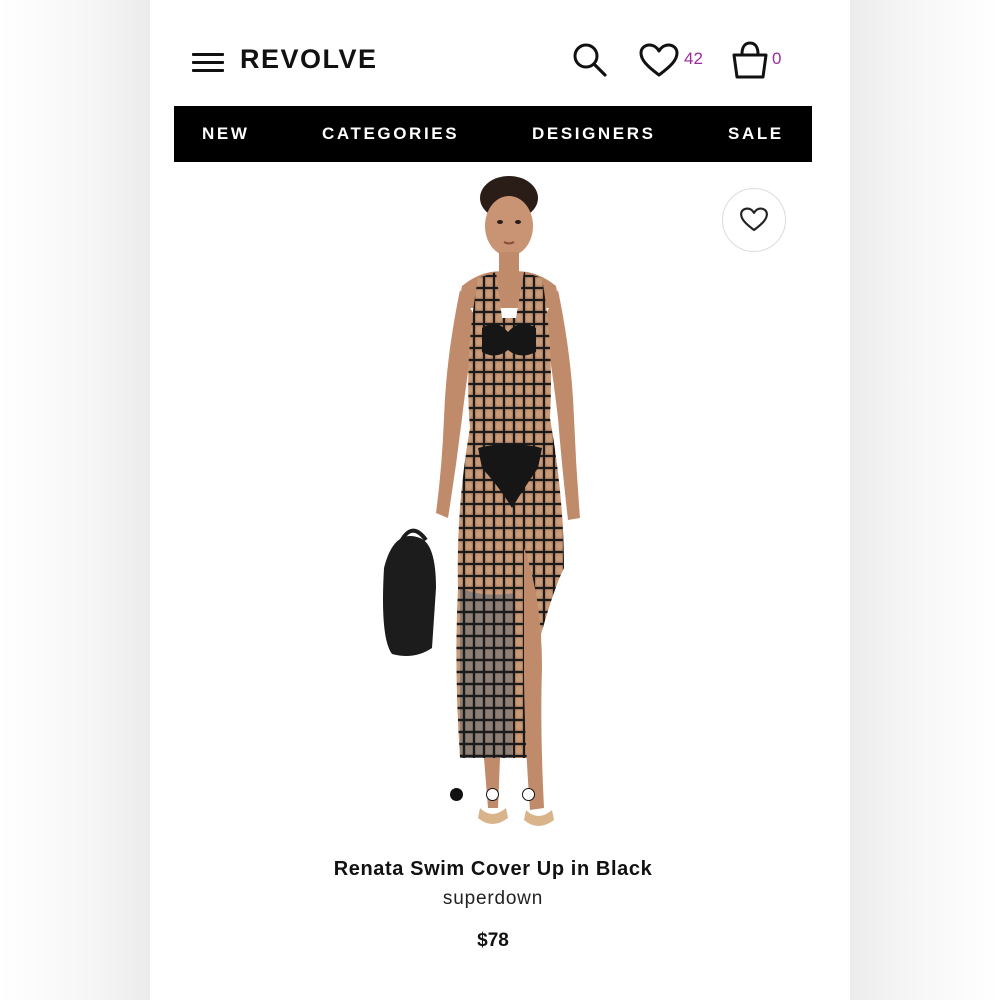  I want to click on product-price: $78, so click(493, 940).